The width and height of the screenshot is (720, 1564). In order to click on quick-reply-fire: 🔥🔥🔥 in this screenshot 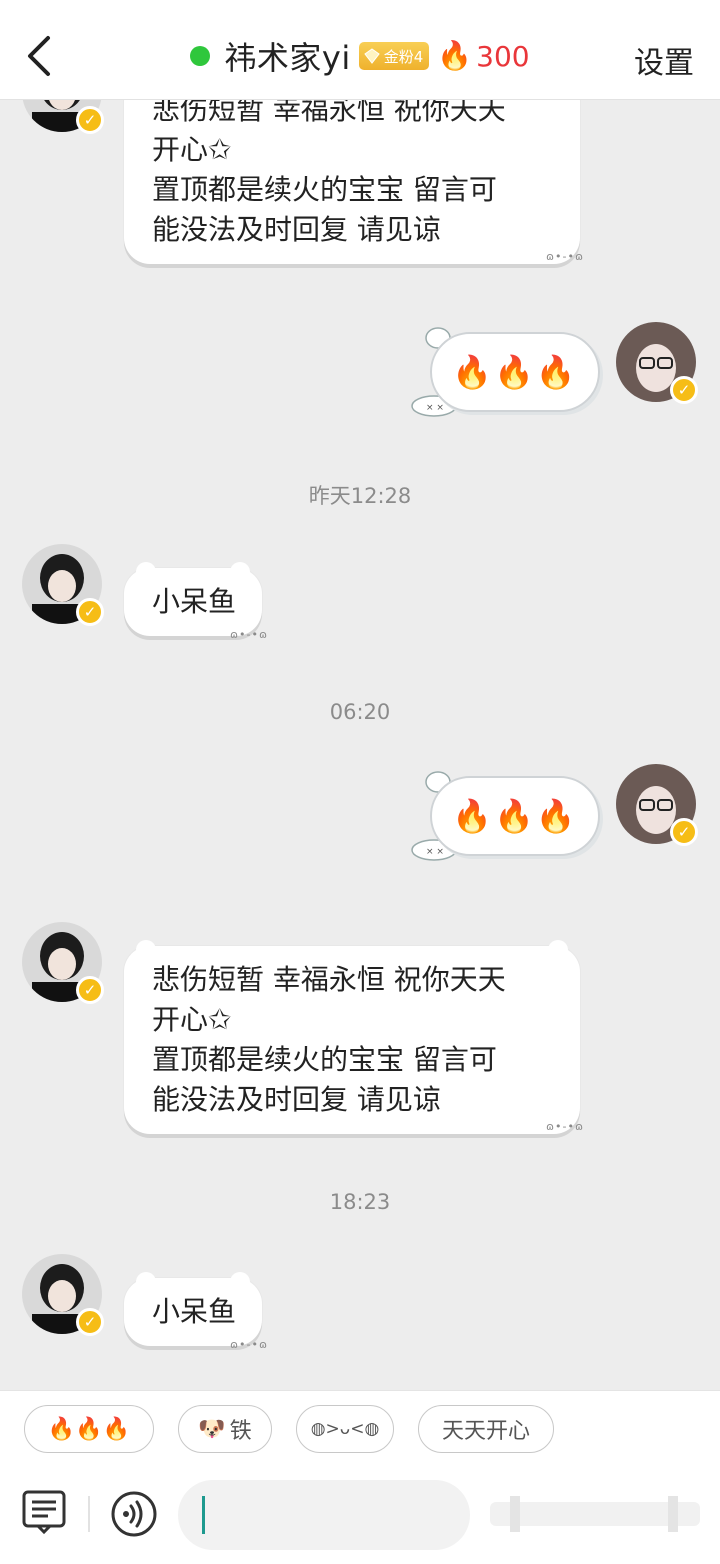, I will do `click(89, 1429)`.